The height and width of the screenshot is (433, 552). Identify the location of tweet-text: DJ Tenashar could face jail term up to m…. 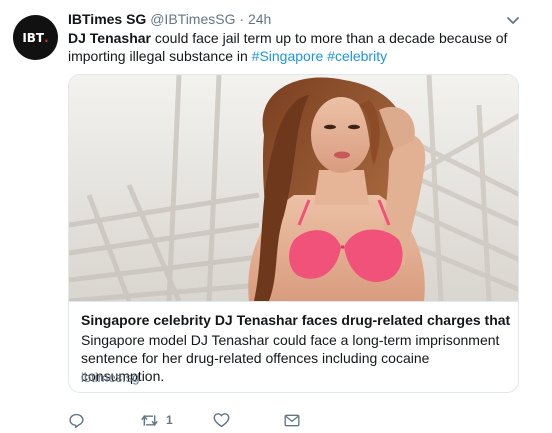
(303, 47).